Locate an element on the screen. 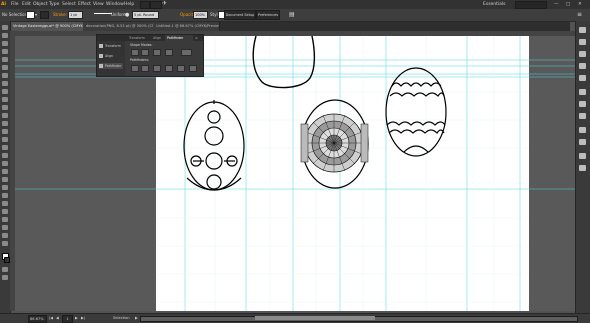  pathfinders-label: Pathfinders: is located at coordinates (140, 60).